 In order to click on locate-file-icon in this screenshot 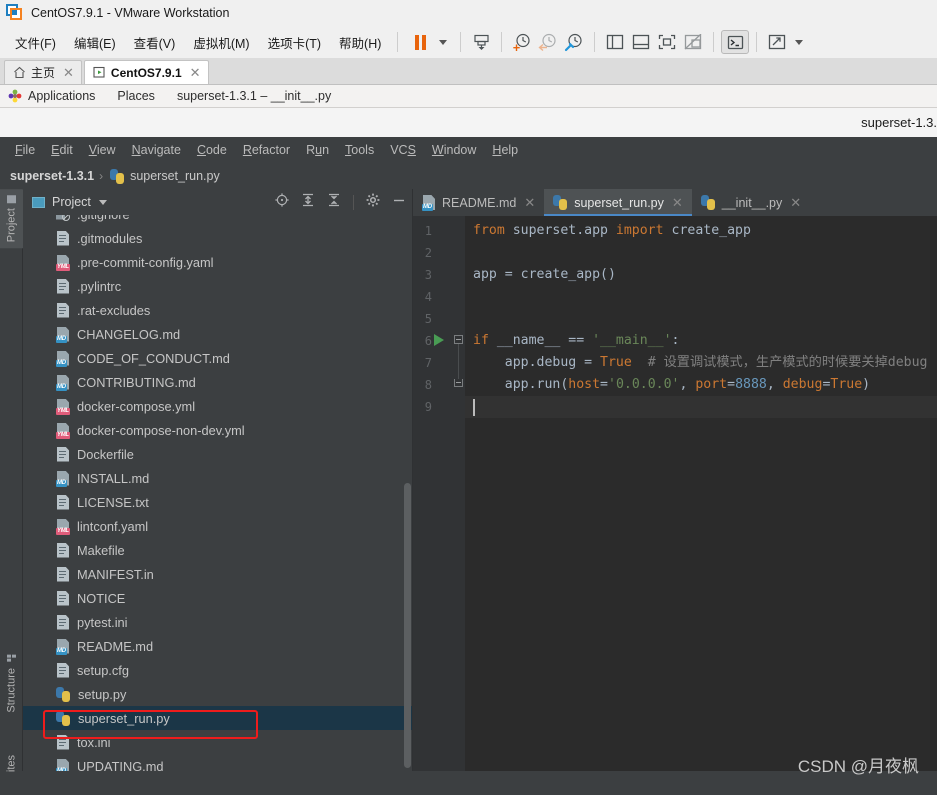, I will do `click(282, 202)`.